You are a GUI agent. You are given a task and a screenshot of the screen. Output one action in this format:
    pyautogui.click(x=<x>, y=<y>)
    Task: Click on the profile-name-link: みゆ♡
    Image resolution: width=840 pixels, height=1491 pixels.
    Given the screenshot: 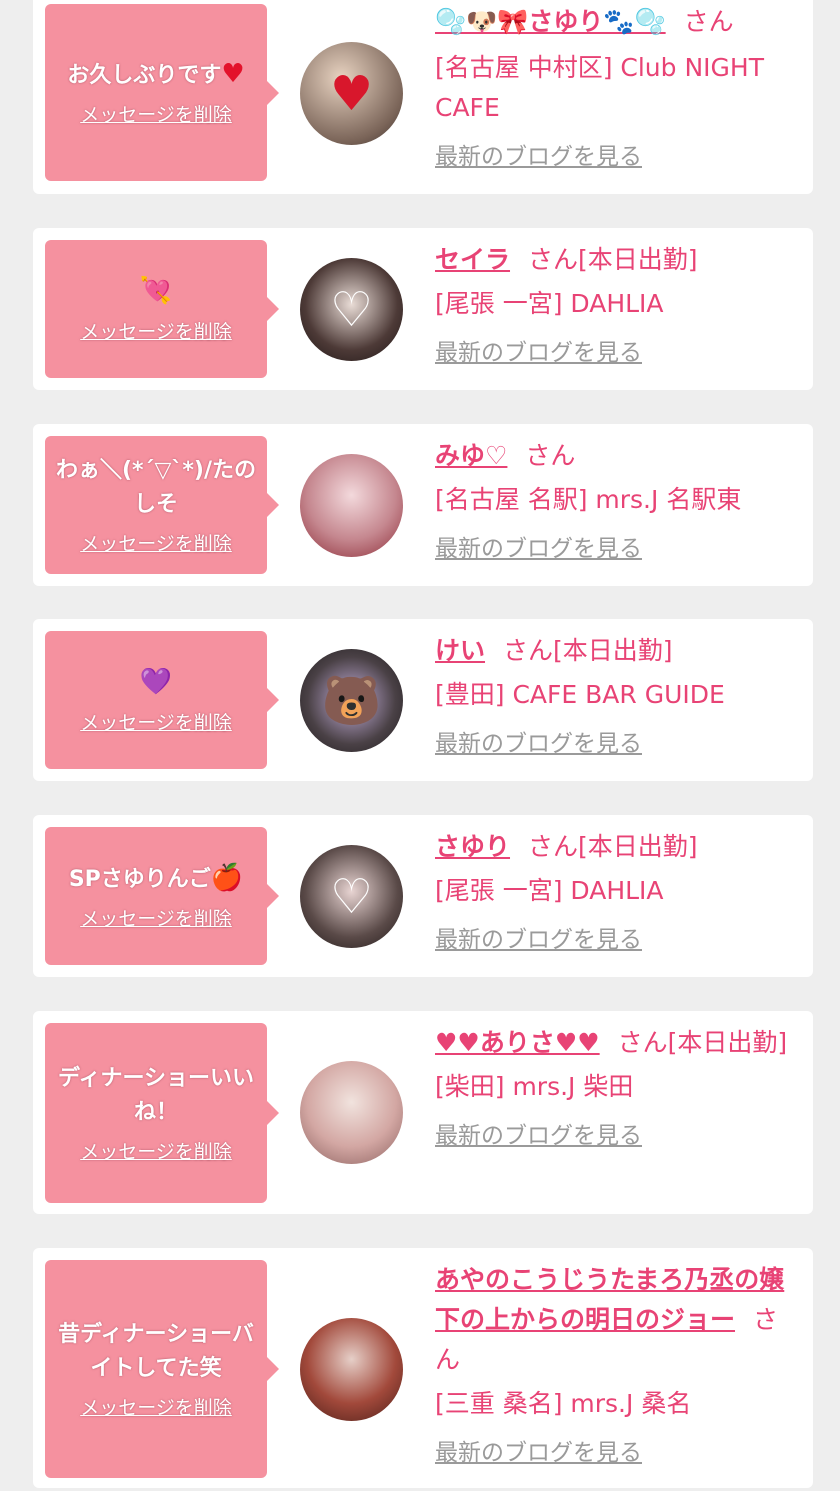 What is the action you would take?
    pyautogui.click(x=471, y=455)
    